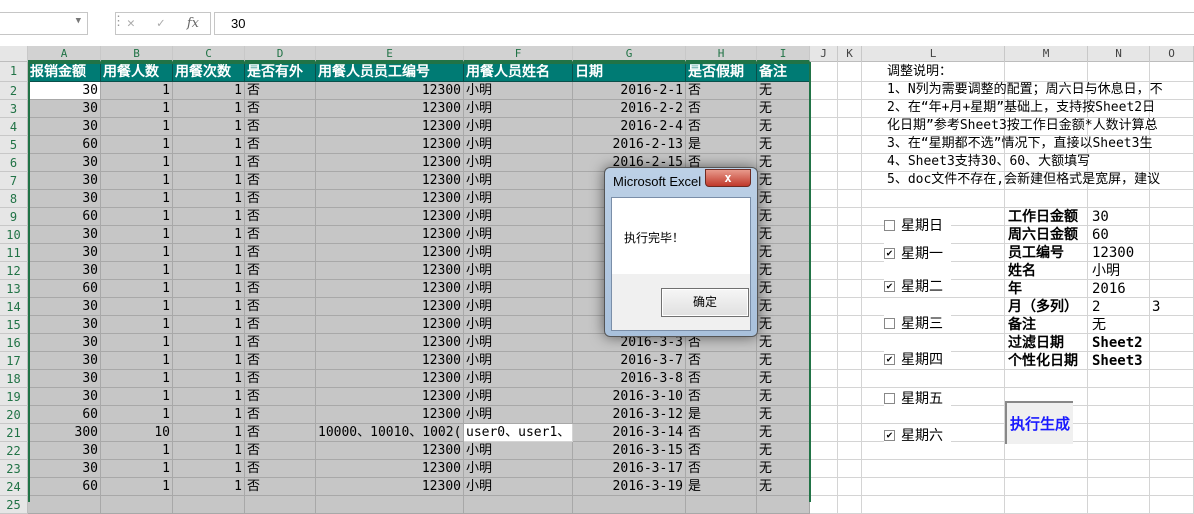 Image resolution: width=1194 pixels, height=514 pixels. What do you see at coordinates (629, 109) in the screenshot?
I see `cell: 2016-2-2` at bounding box center [629, 109].